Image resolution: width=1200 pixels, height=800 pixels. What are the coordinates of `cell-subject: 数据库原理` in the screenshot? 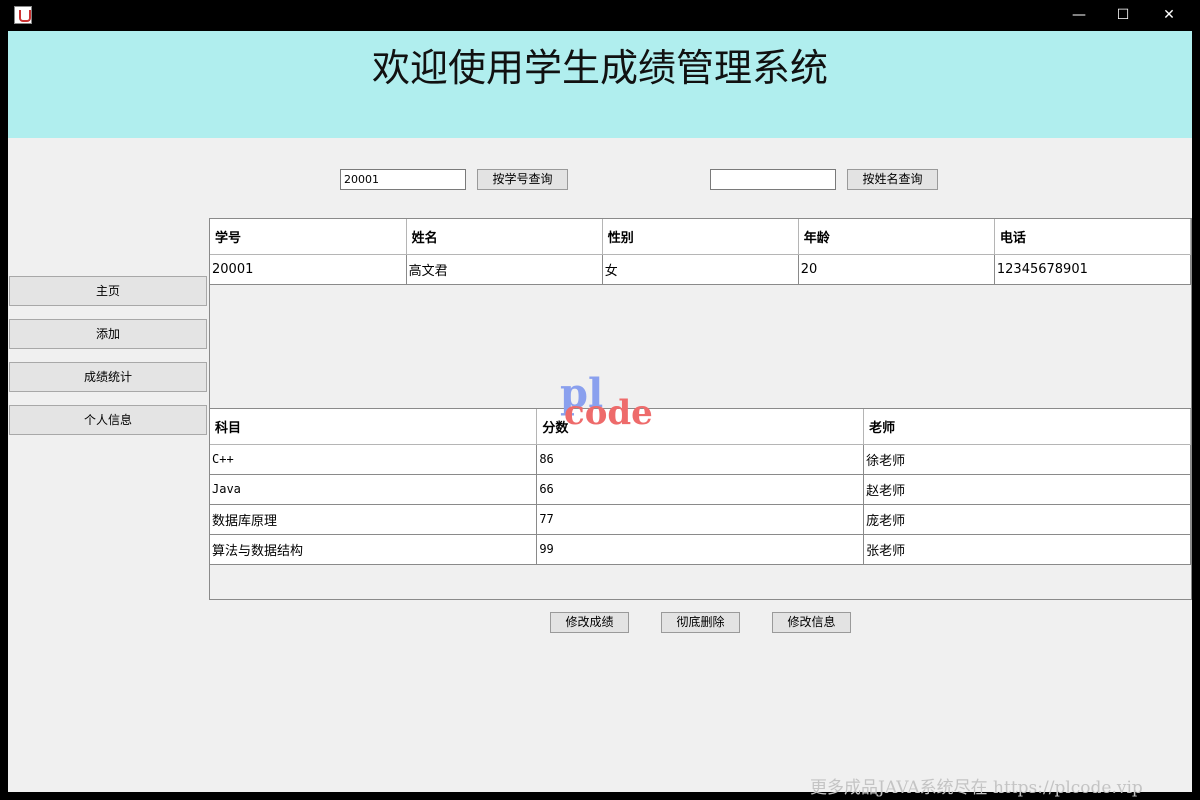 It's located at (374, 519).